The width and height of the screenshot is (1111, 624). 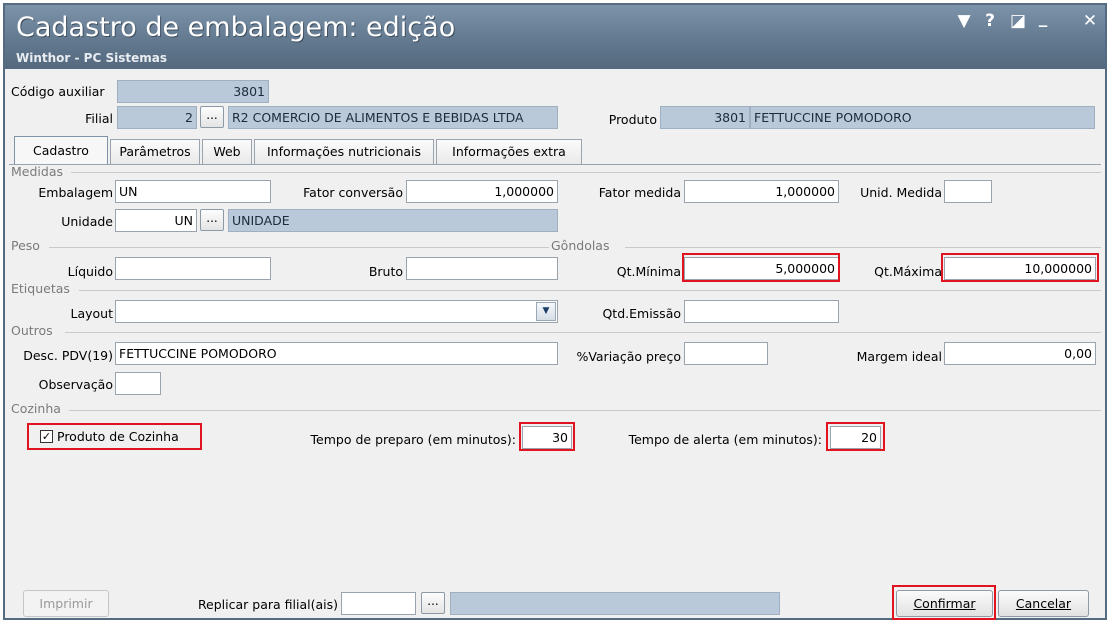 What do you see at coordinates (393, 220) in the screenshot?
I see `unidade-desc-field: UNIDADE` at bounding box center [393, 220].